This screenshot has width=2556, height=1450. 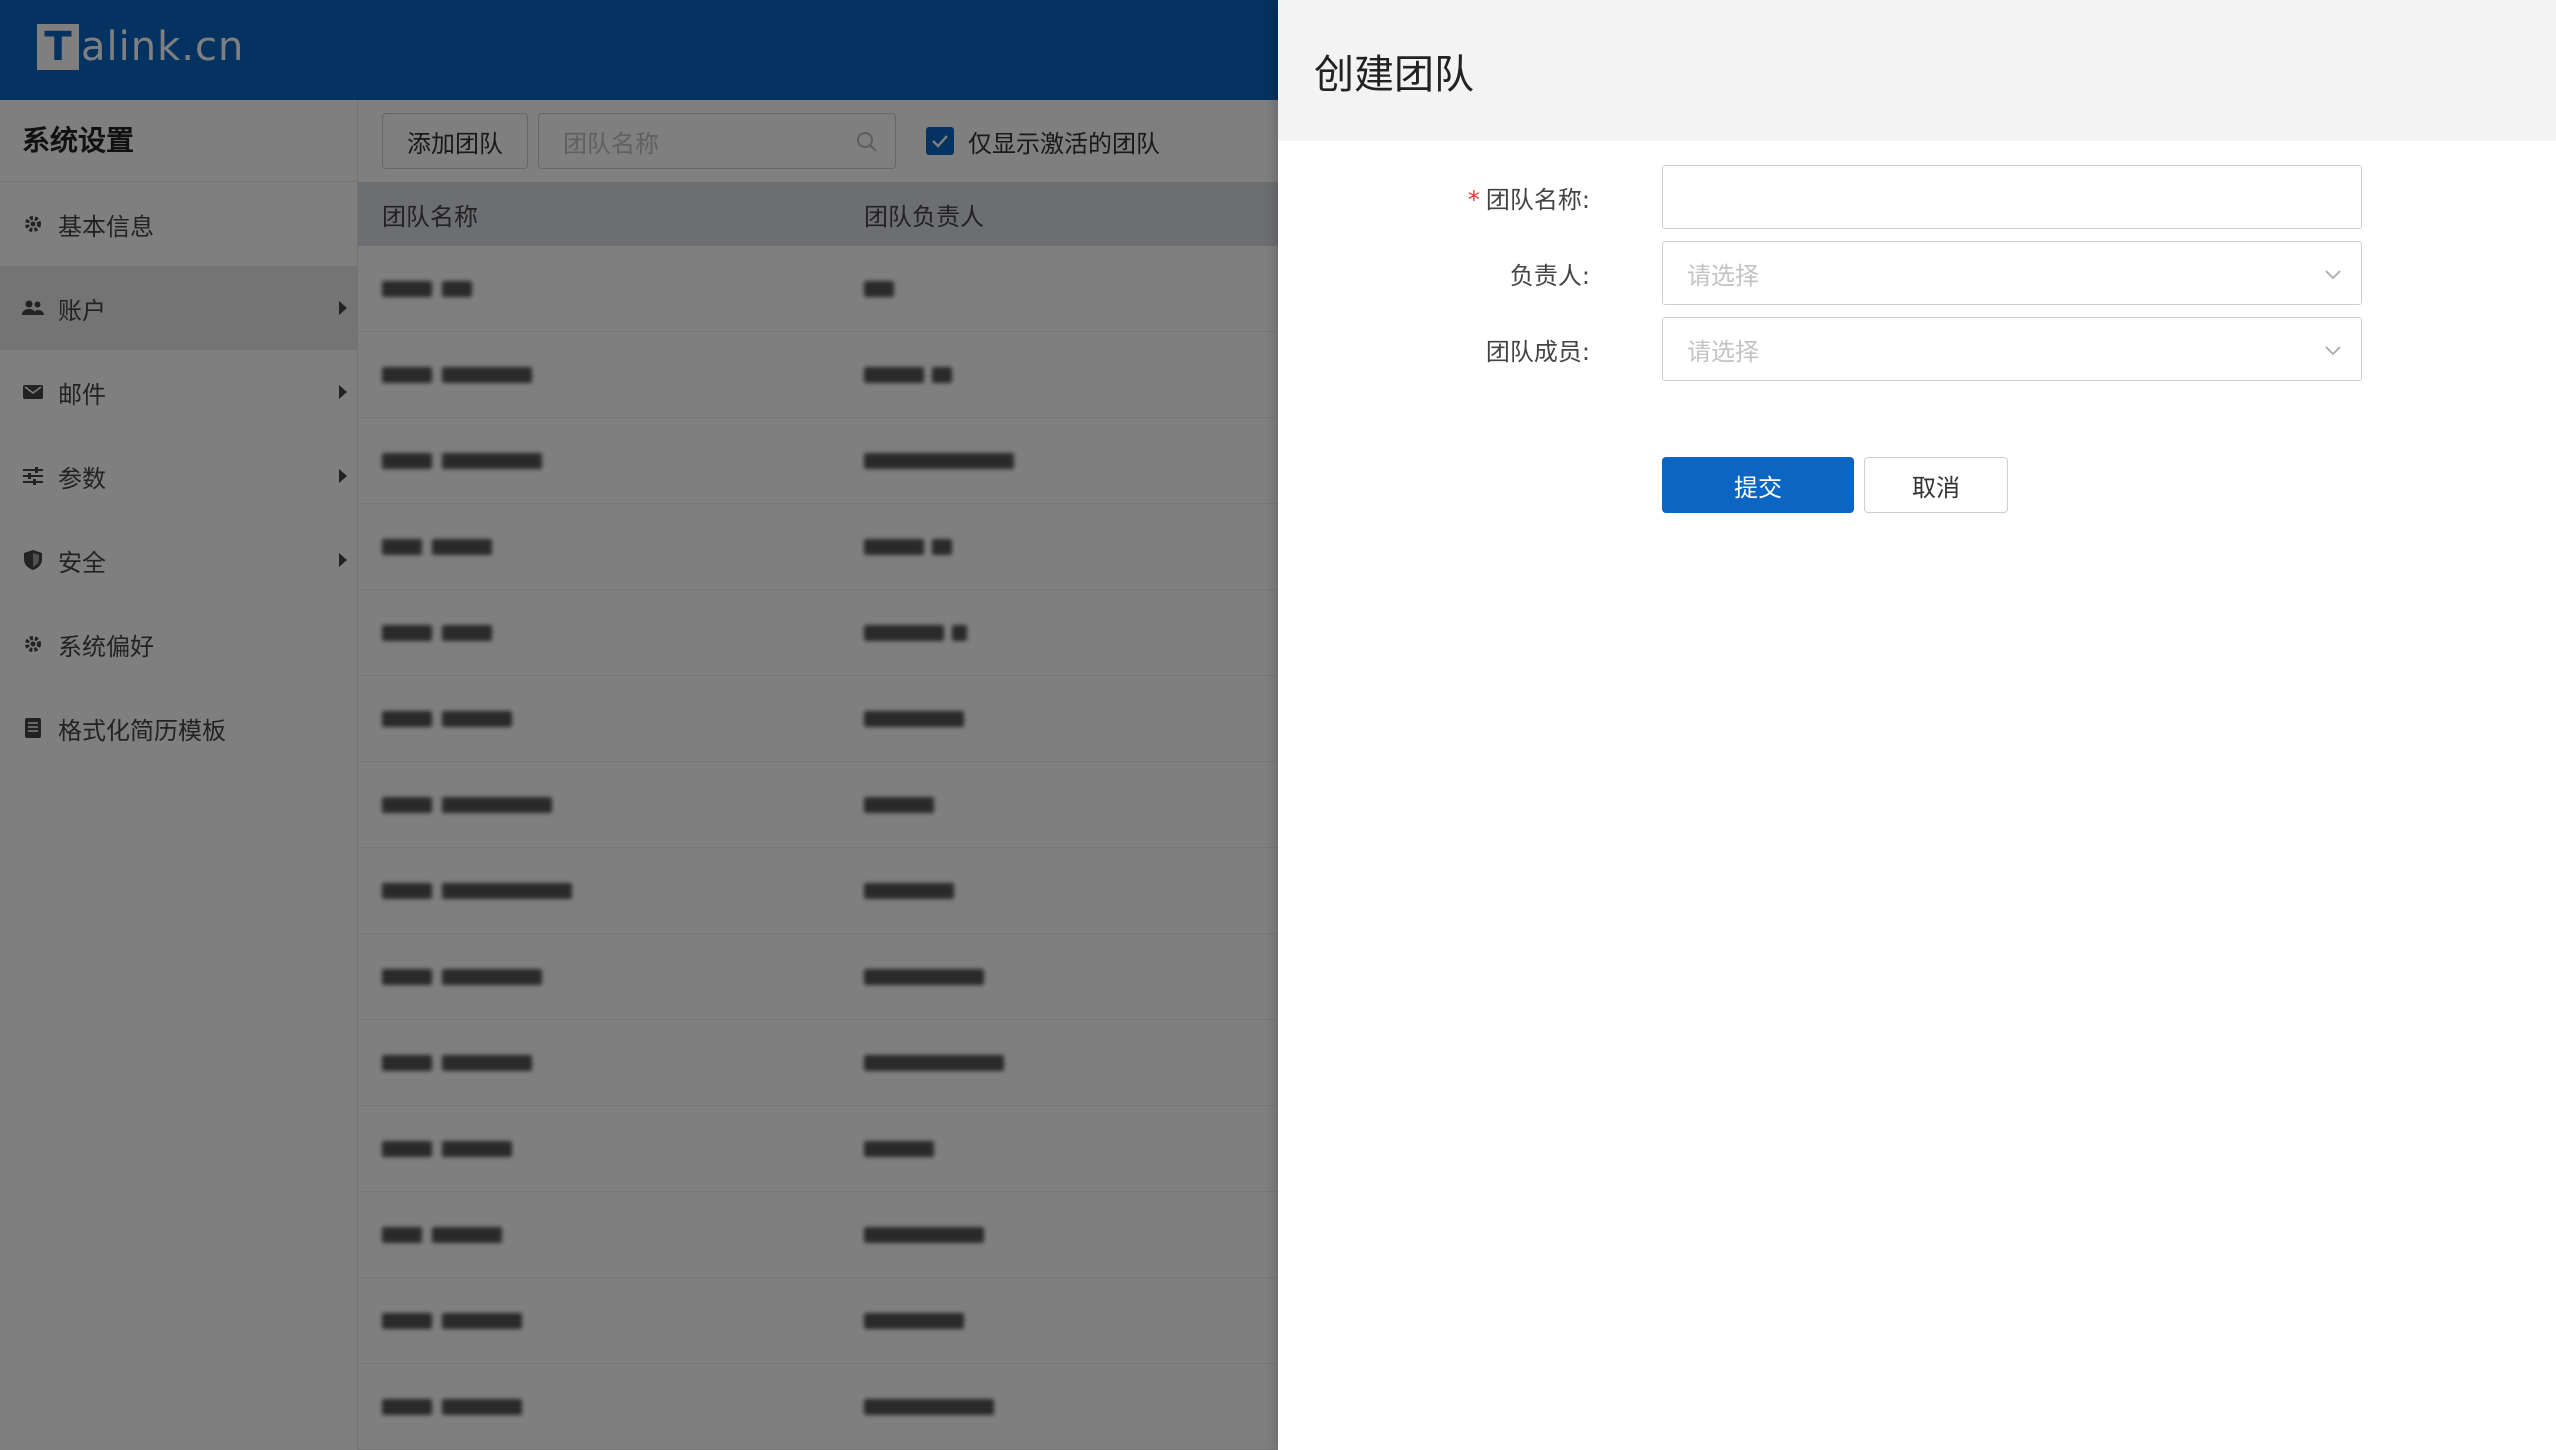 What do you see at coordinates (1549, 275) in the screenshot?
I see `team-owner-label: 负责人:` at bounding box center [1549, 275].